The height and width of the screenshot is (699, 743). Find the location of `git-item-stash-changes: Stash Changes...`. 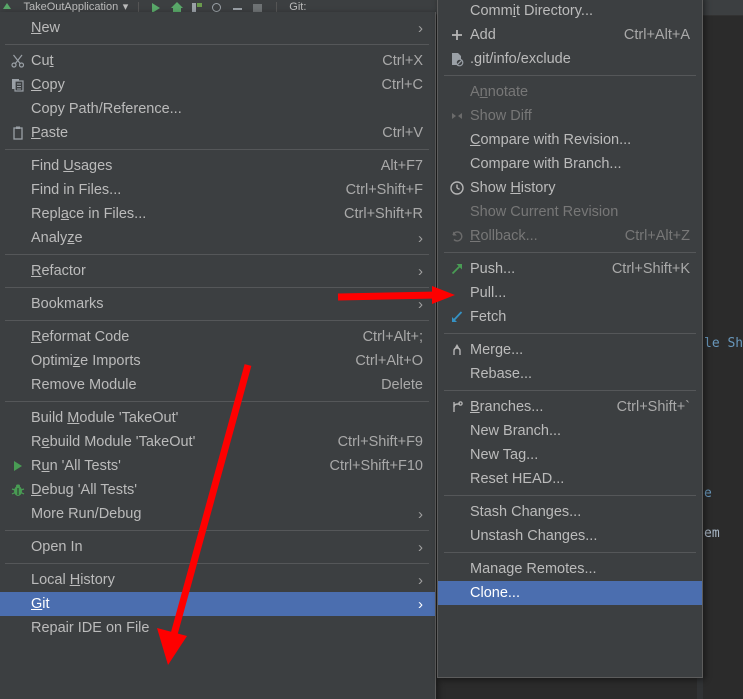

git-item-stash-changes: Stash Changes... is located at coordinates (570, 512).